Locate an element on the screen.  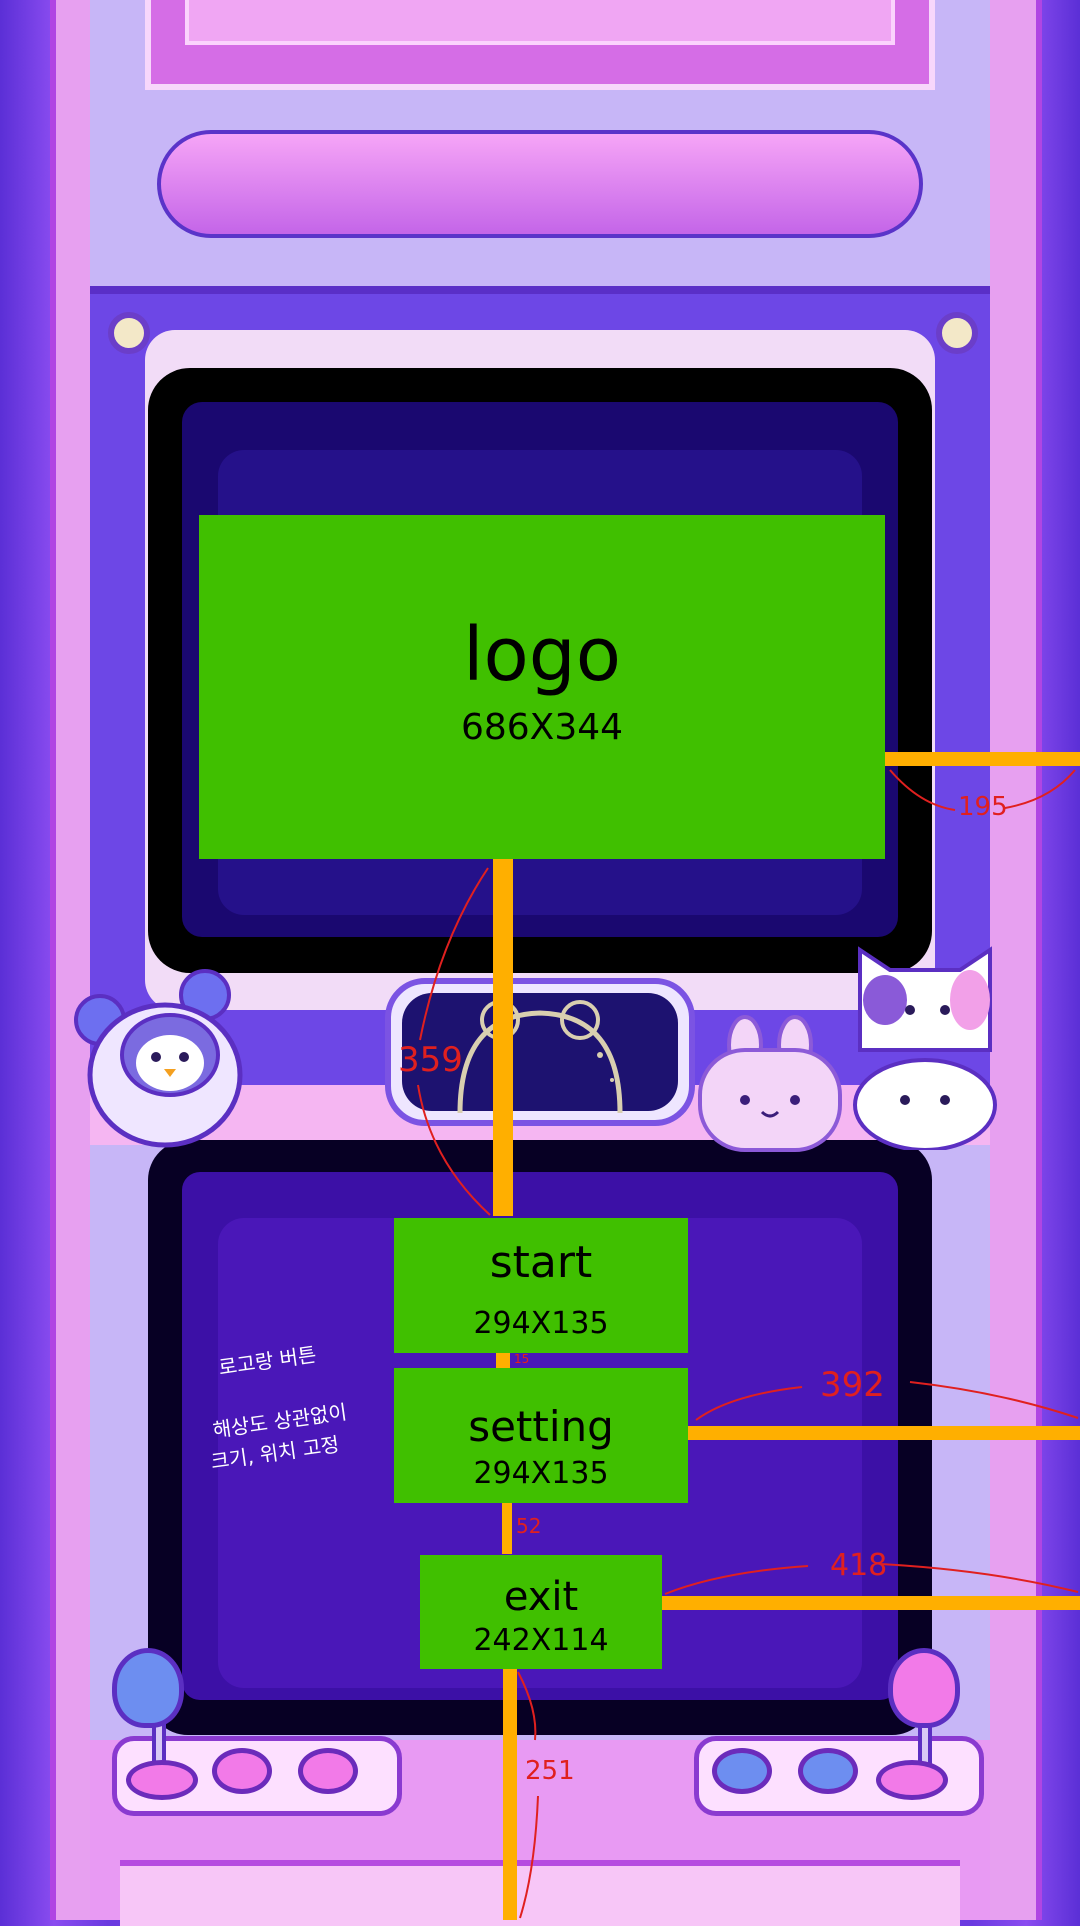
dim-exit-right: 418 is located at coordinates (859, 1565).